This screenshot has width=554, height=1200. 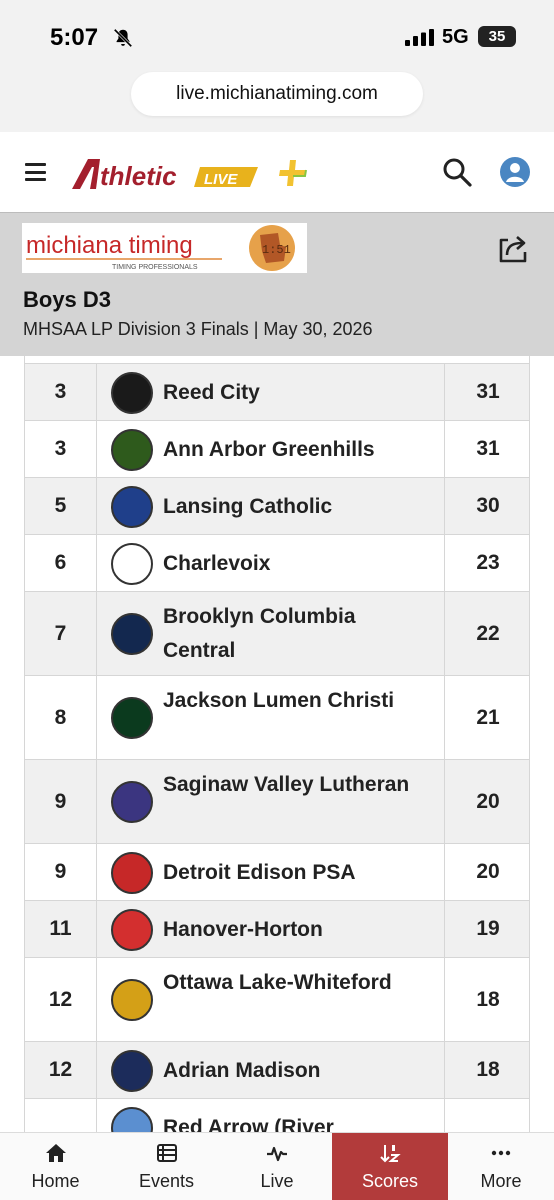 I want to click on table-row: 7 Brooklyn Columbia Central 22, so click(x=277, y=634).